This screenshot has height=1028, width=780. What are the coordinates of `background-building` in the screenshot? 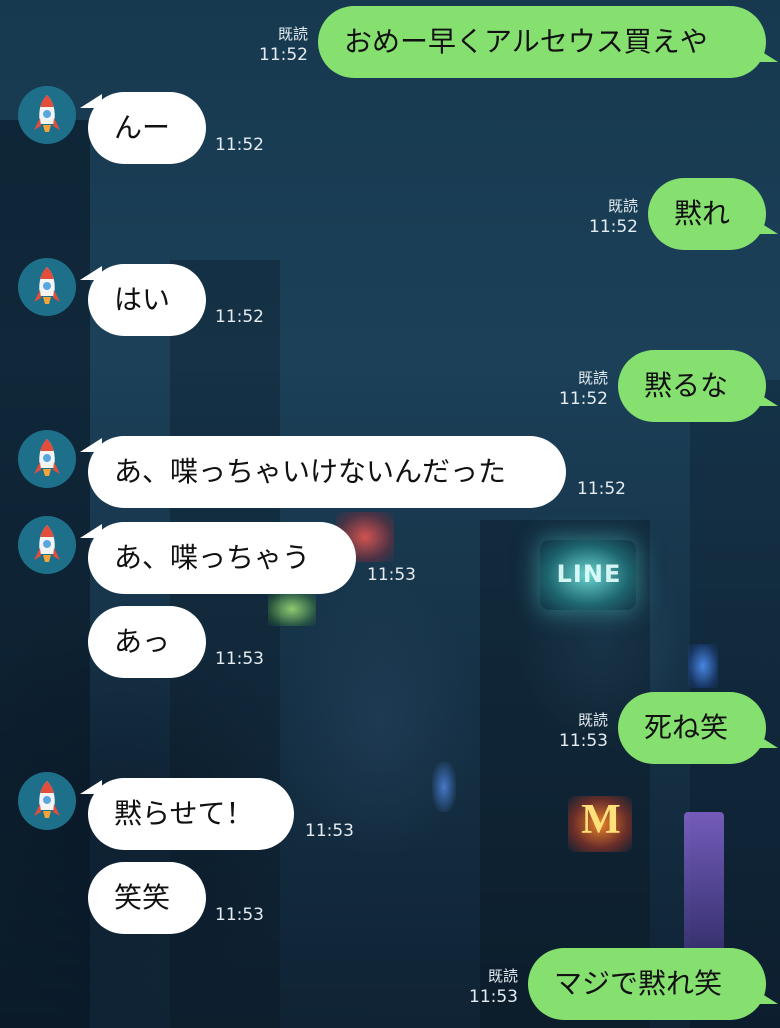 It's located at (45, 574).